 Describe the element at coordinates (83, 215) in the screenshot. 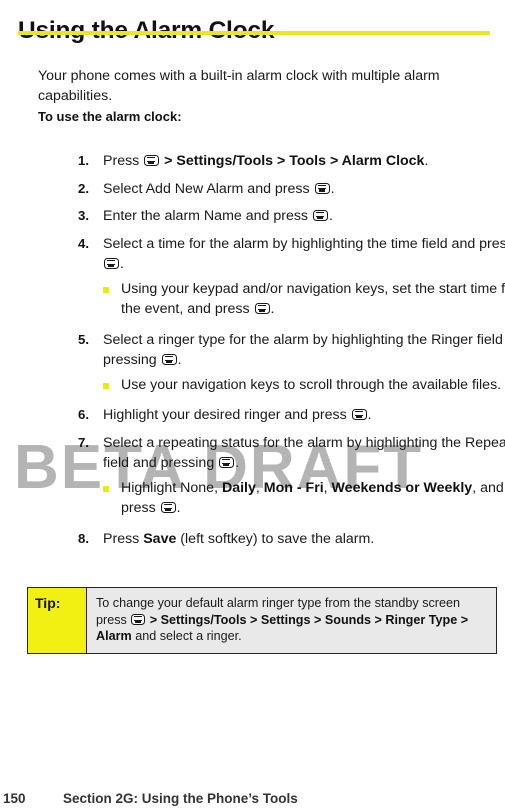

I see `step-number: 3.` at that location.